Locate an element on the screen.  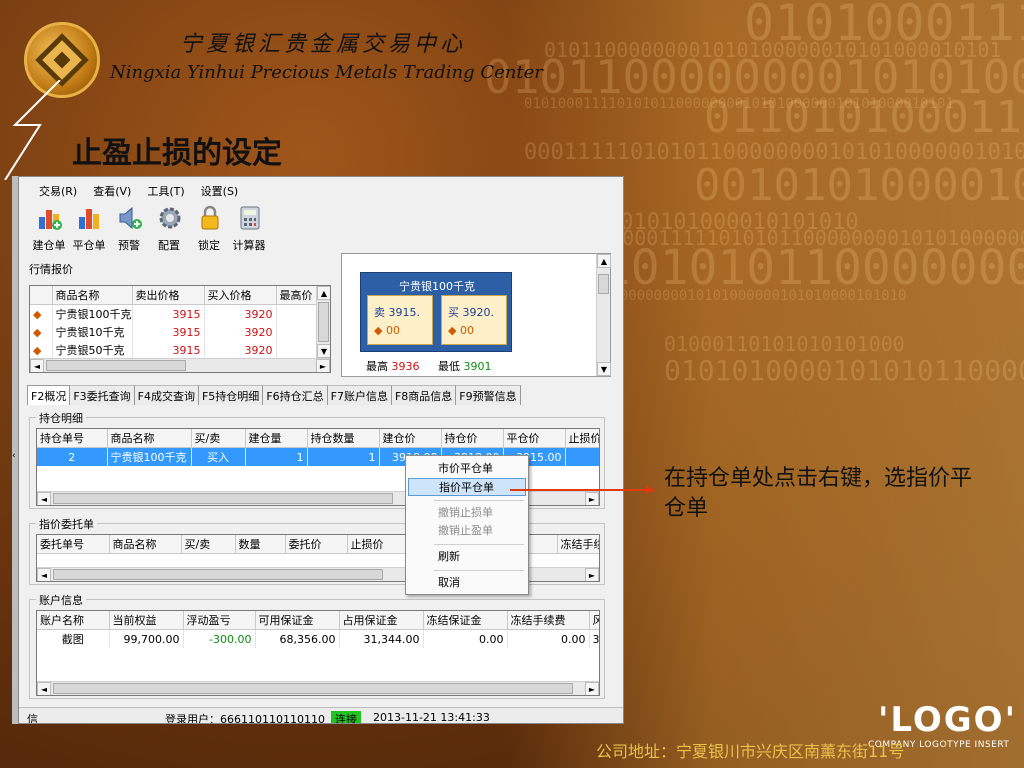
alert-button: 预警 is located at coordinates (129, 226).